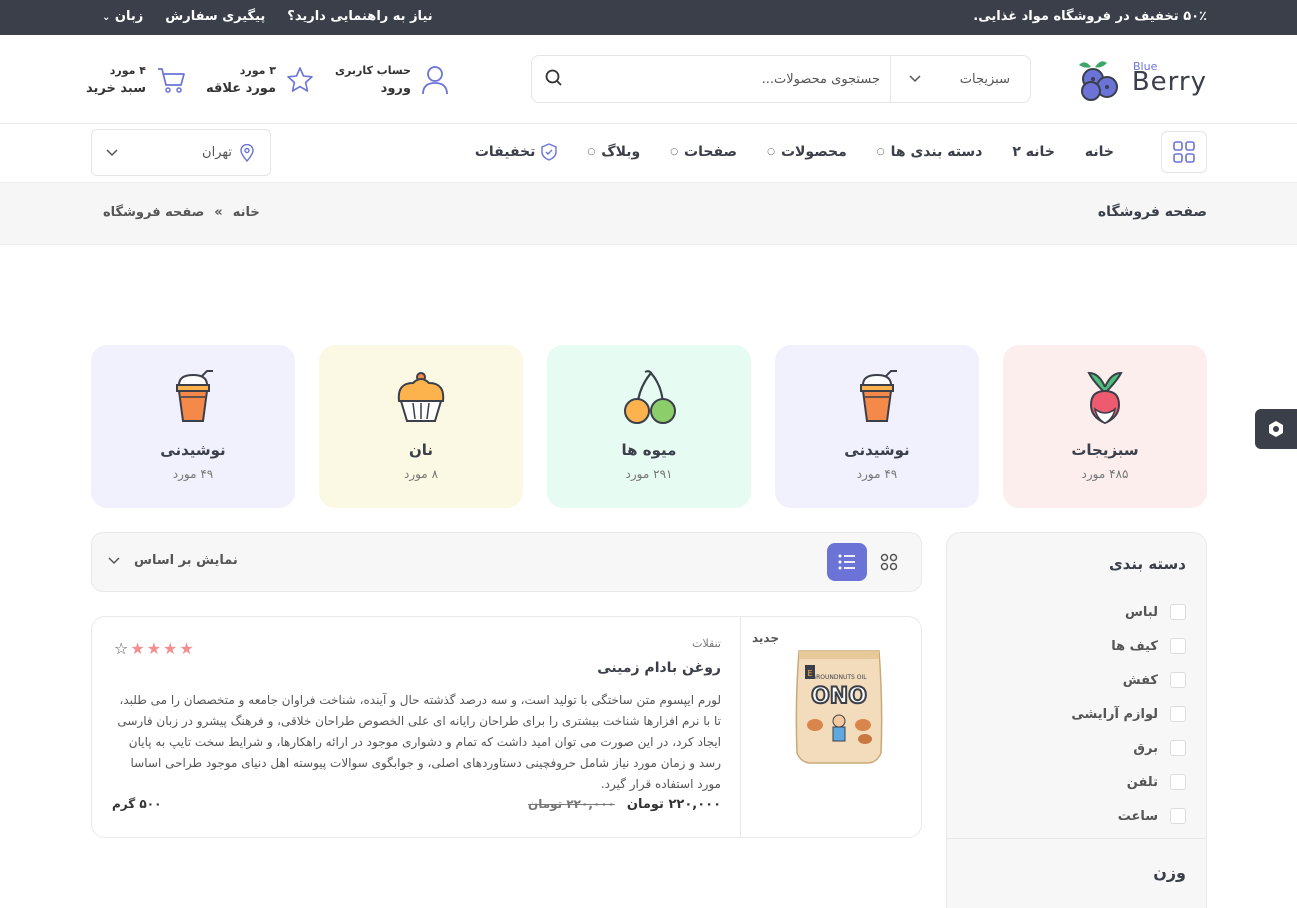  I want to click on categories-grid-button, so click(1184, 152).